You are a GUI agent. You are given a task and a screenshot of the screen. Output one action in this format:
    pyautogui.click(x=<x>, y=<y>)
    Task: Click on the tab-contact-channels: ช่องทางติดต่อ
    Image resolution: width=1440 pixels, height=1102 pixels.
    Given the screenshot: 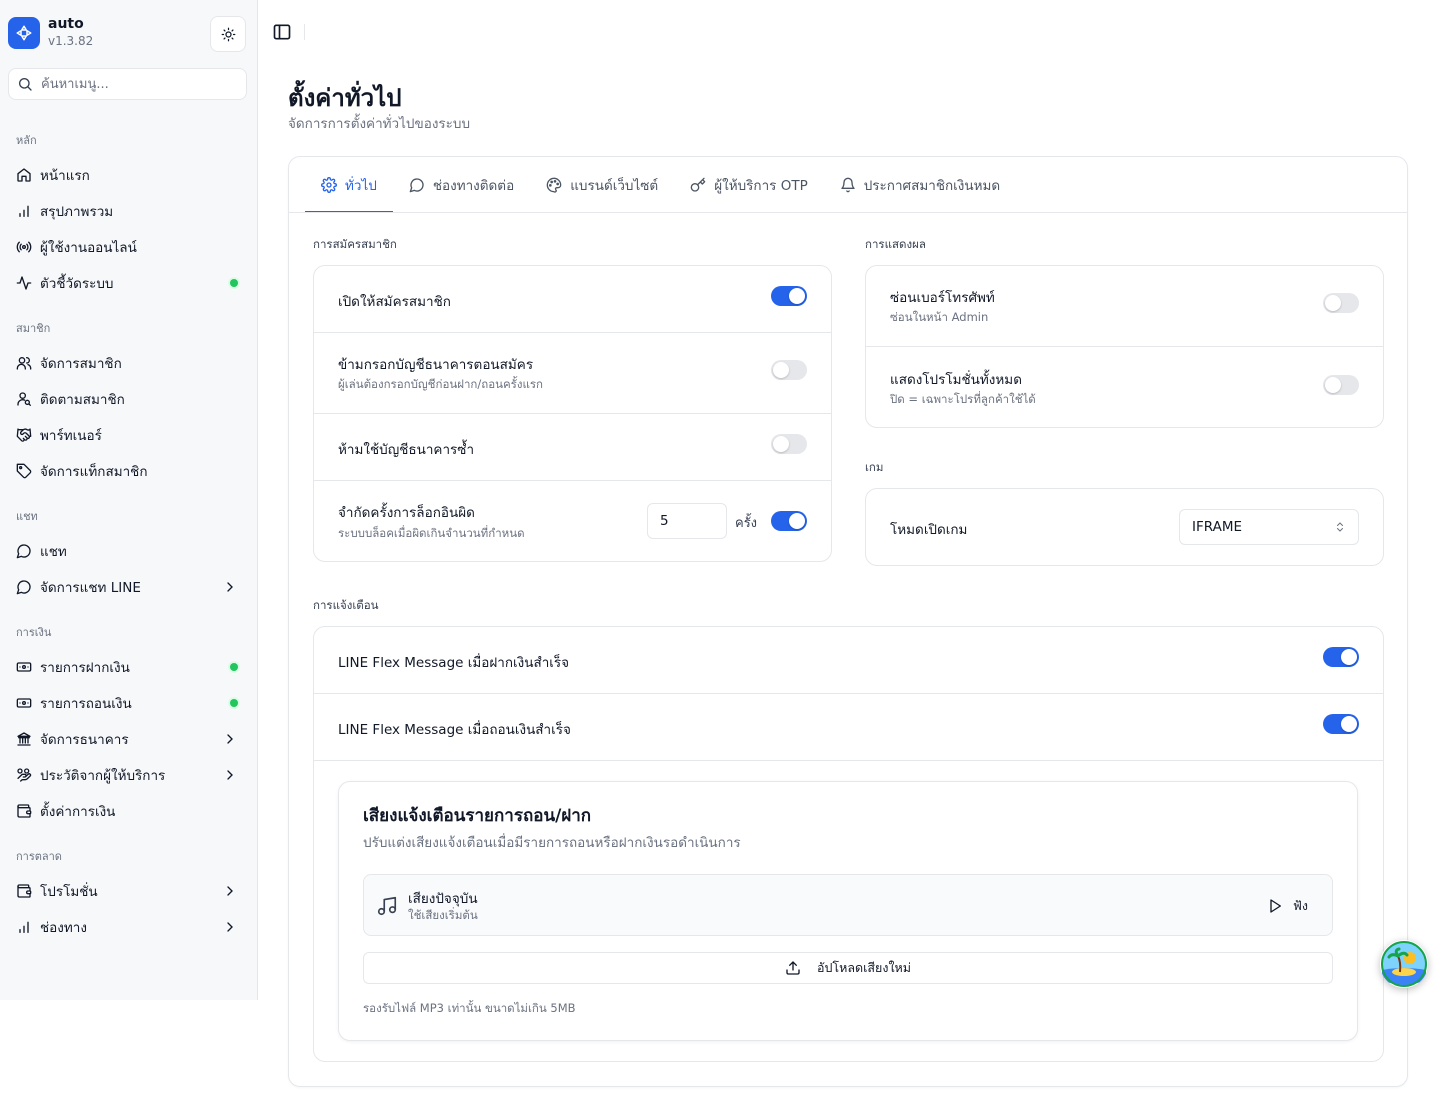 What is the action you would take?
    pyautogui.click(x=461, y=184)
    